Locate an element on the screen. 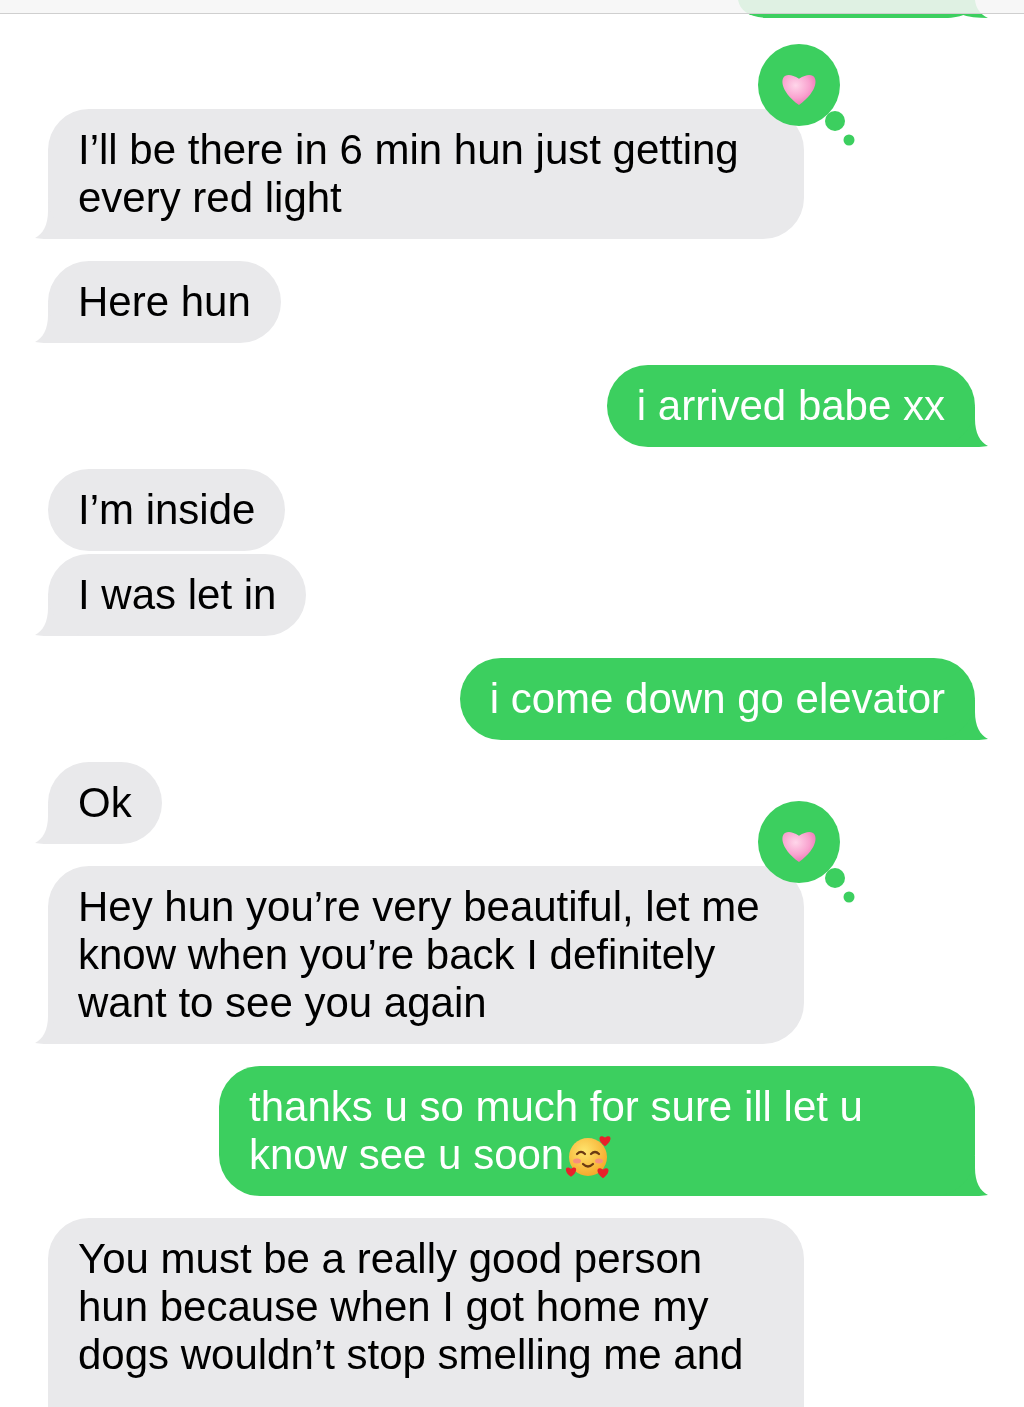  message-text: I’m inside is located at coordinates (167, 509).